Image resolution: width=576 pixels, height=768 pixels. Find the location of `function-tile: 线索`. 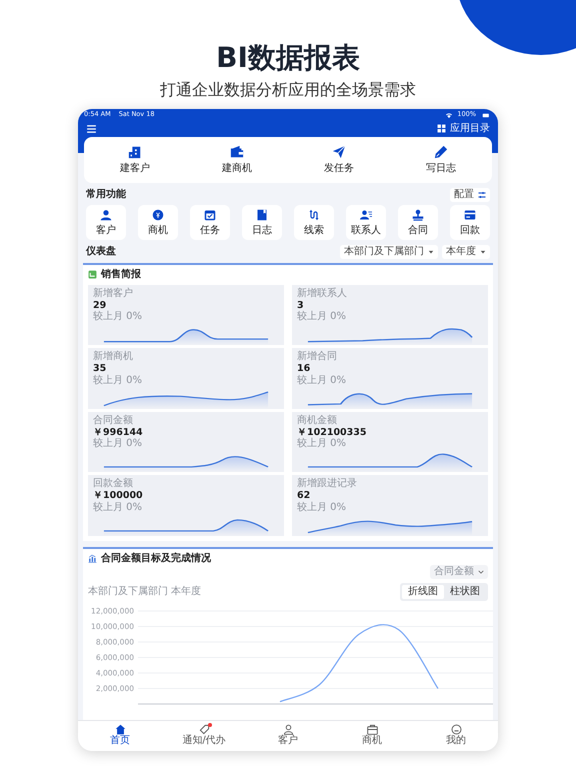

function-tile: 线索 is located at coordinates (314, 222).